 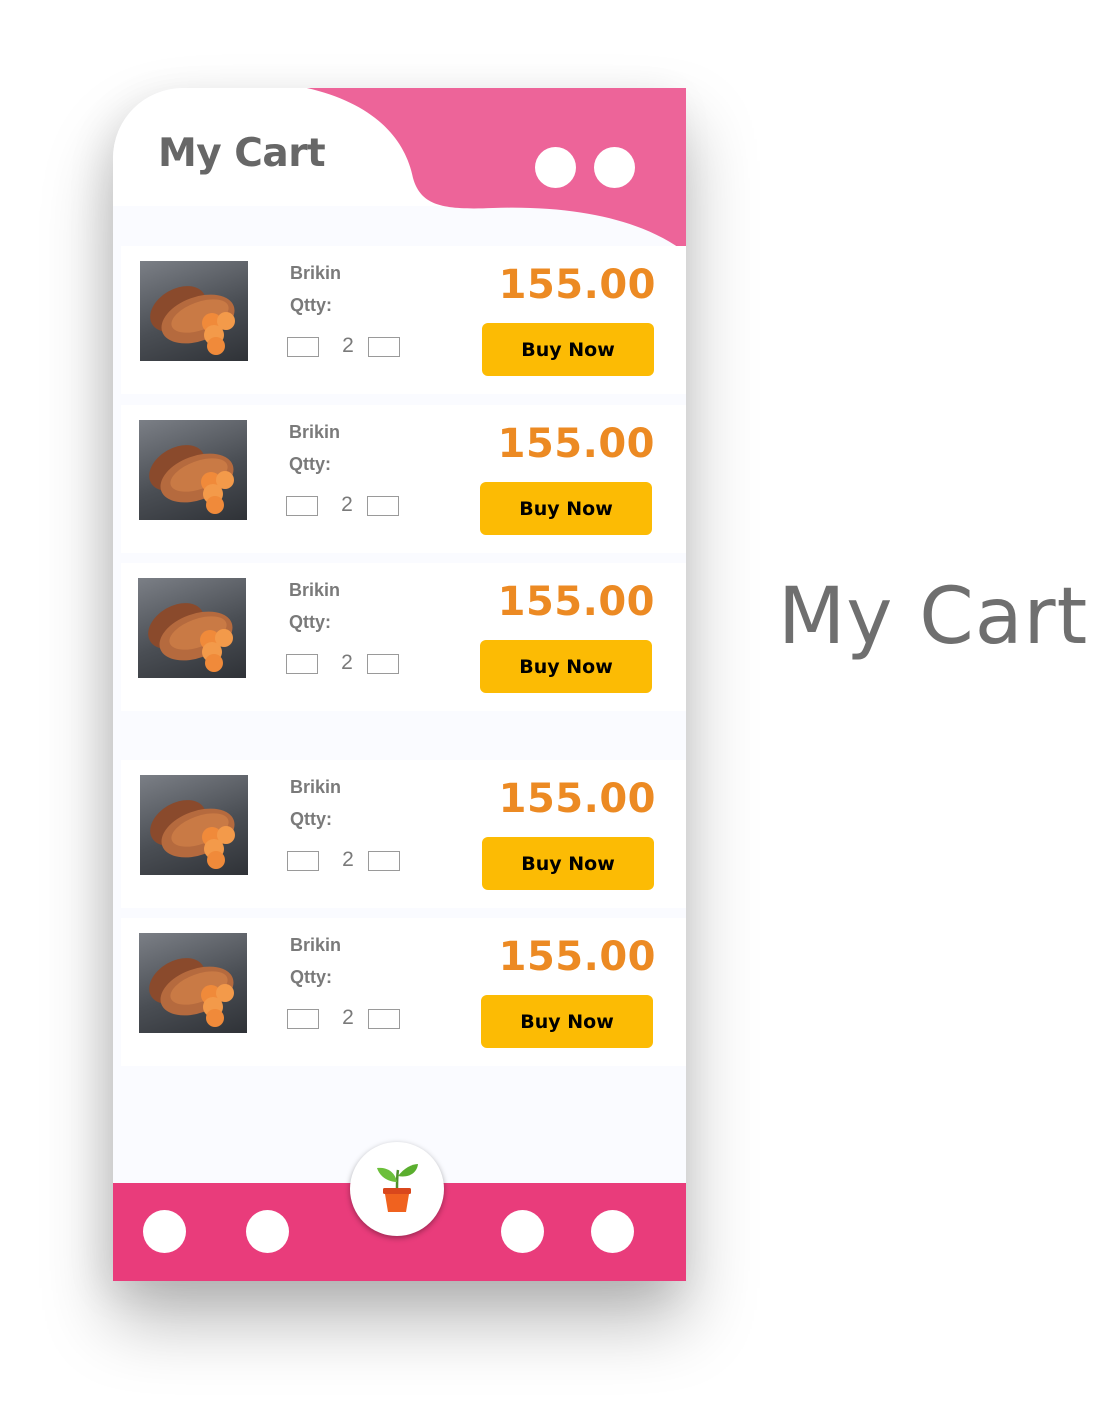 What do you see at coordinates (242, 153) in the screenshot?
I see `page-title: My Cart` at bounding box center [242, 153].